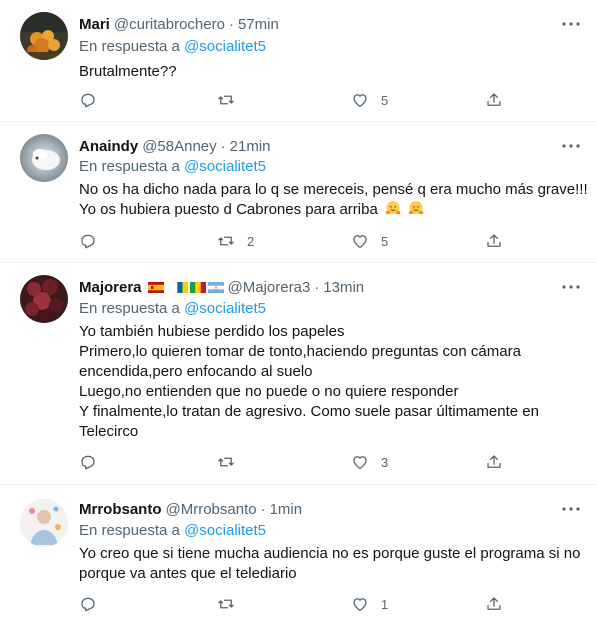 This screenshot has width=597, height=625. I want to click on tweet-header: Majorera @Majorera3 · 13min, so click(221, 287).